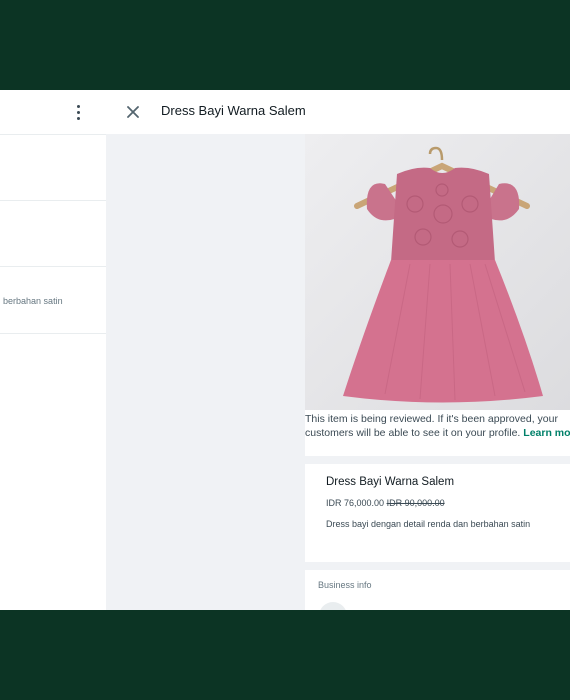 The height and width of the screenshot is (700, 570). Describe the element at coordinates (31, 301) in the screenshot. I see `left-product-description: a dan berbahan satin` at that location.